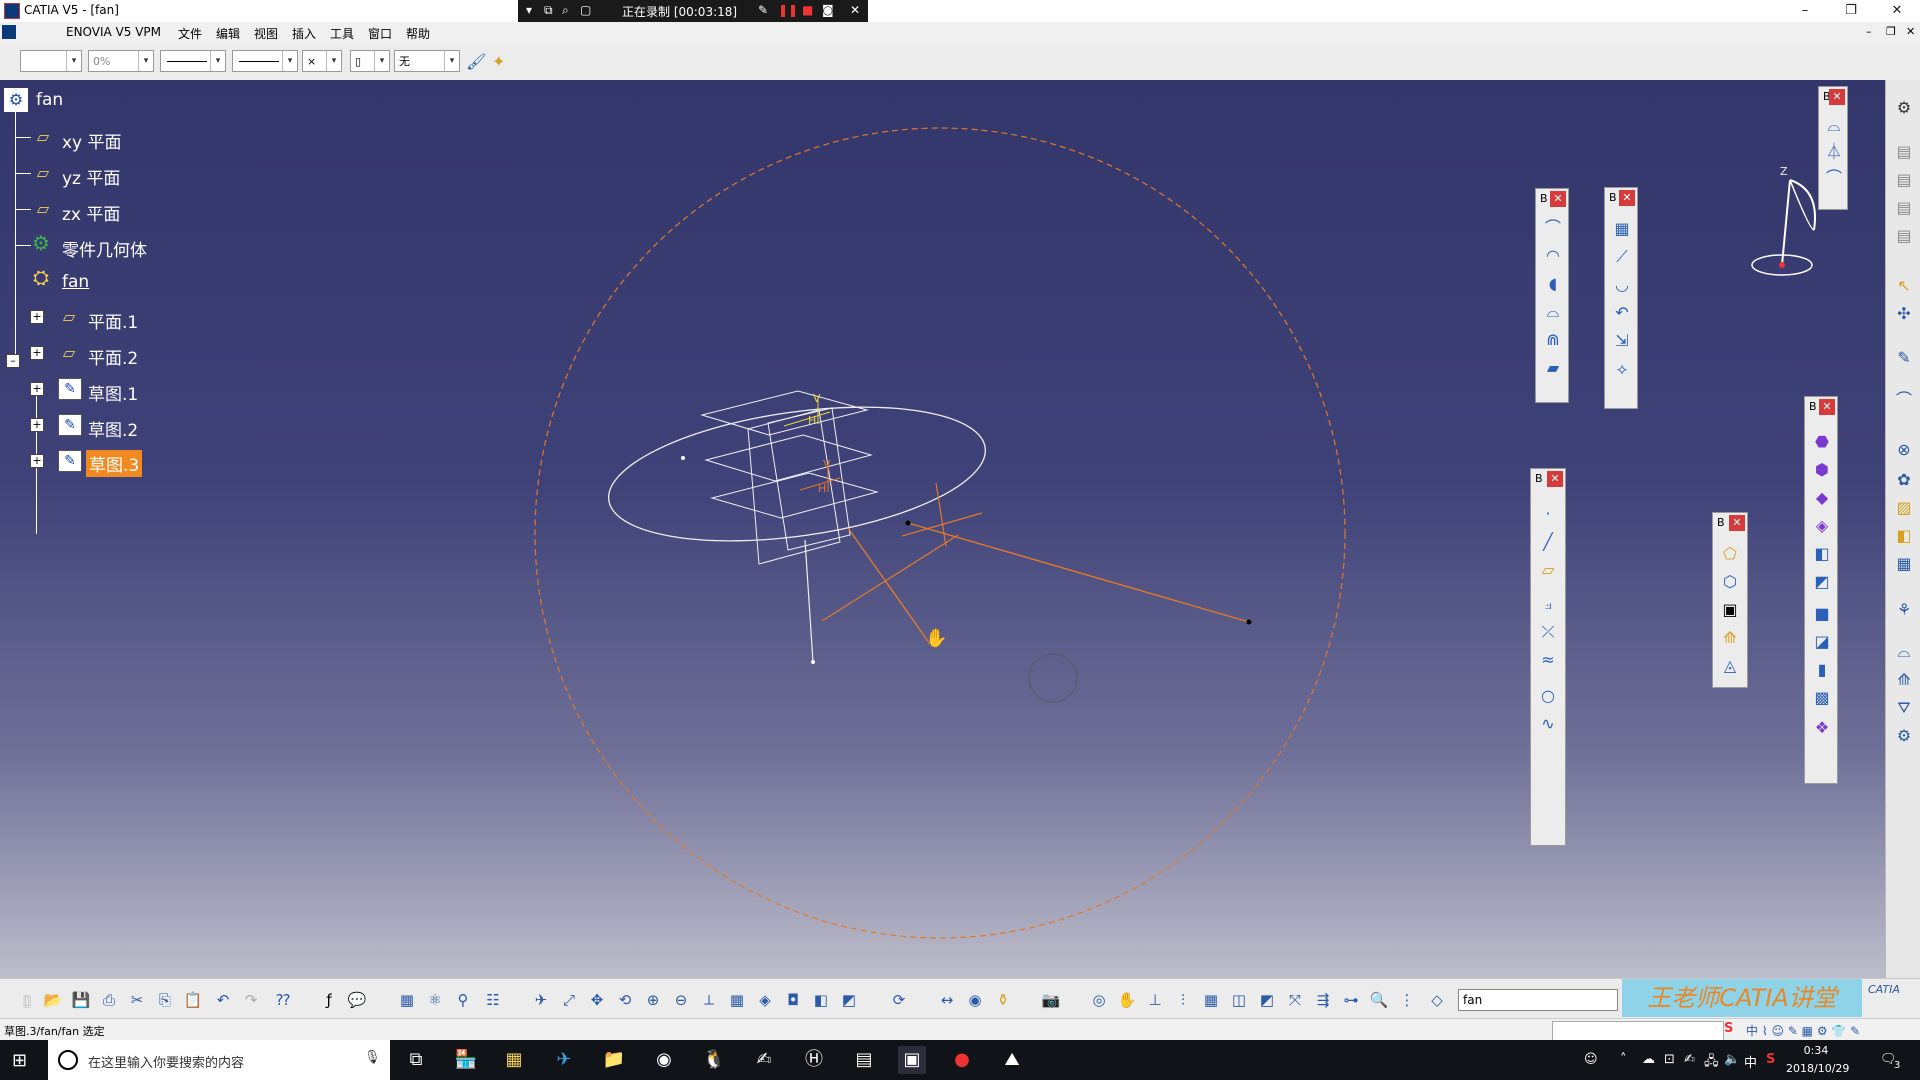 This screenshot has height=1080, width=1920. I want to click on dropdown-icon: ▾, so click(529, 10).